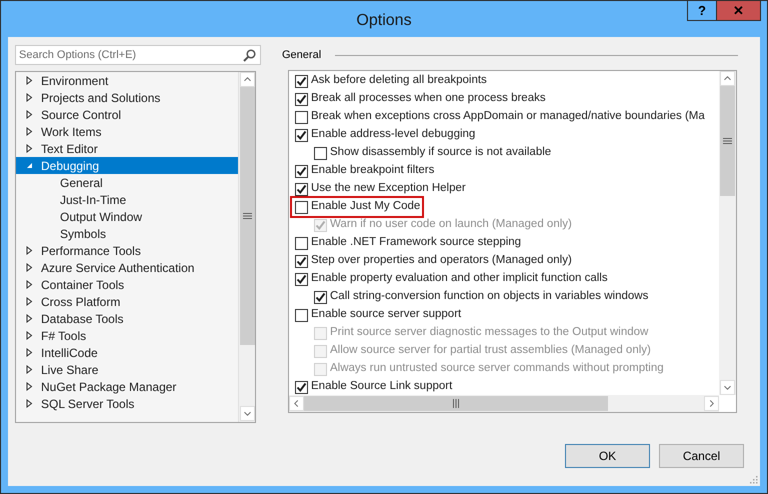 The image size is (768, 494). Describe the element at coordinates (29, 165) in the screenshot. I see `collapse-icon` at that location.